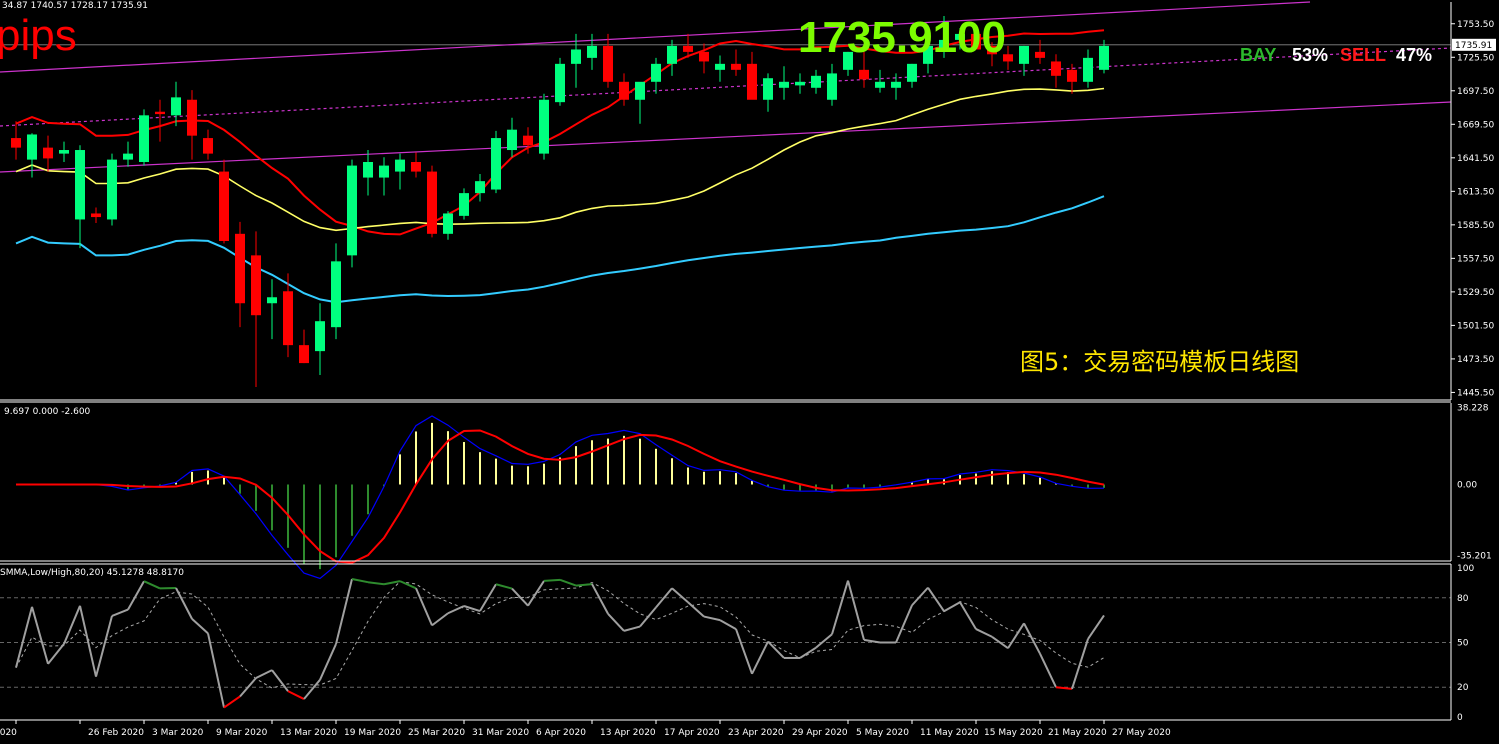 This screenshot has width=1499, height=744. What do you see at coordinates (561, 733) in the screenshot?
I see `x-tick-label: 6 Apr 2020` at bounding box center [561, 733].